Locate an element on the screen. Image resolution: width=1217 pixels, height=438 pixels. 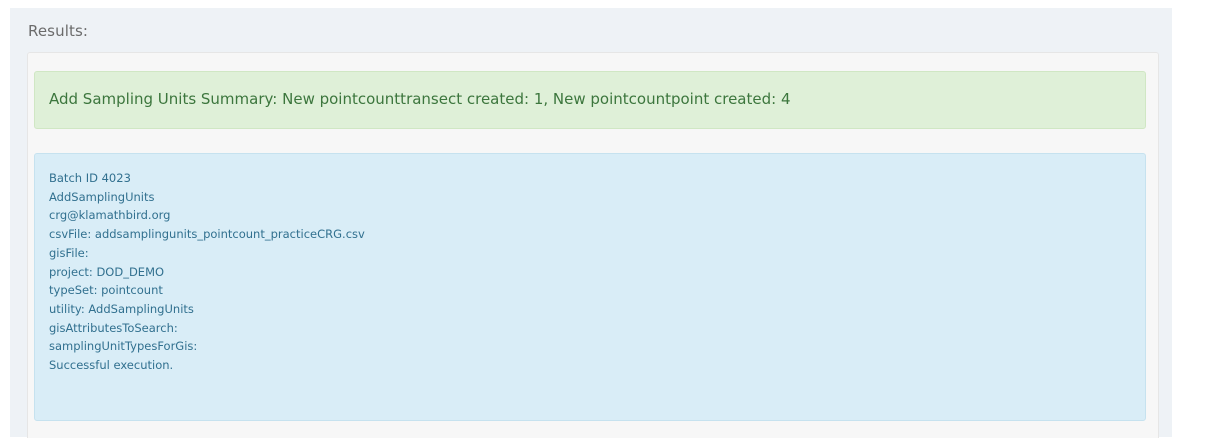
log-line-type-set: typeSet: pointcount is located at coordinates (106, 290).